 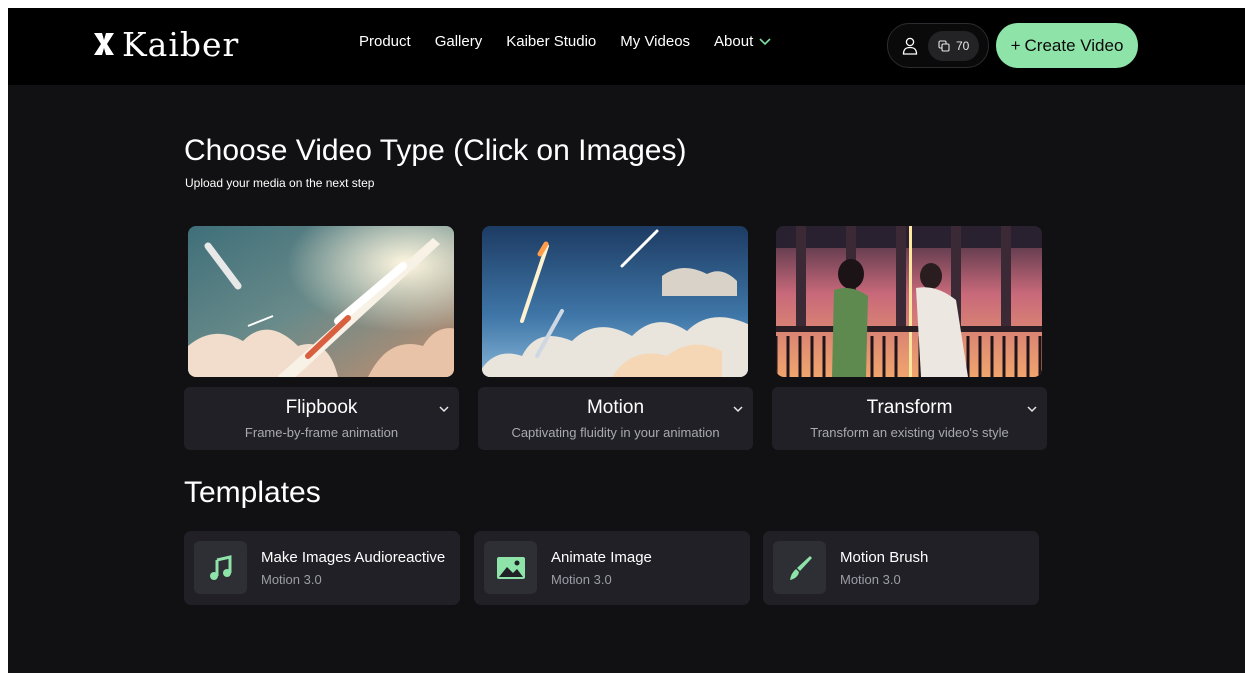 What do you see at coordinates (734, 41) in the screenshot?
I see `nav-about-label: About` at bounding box center [734, 41].